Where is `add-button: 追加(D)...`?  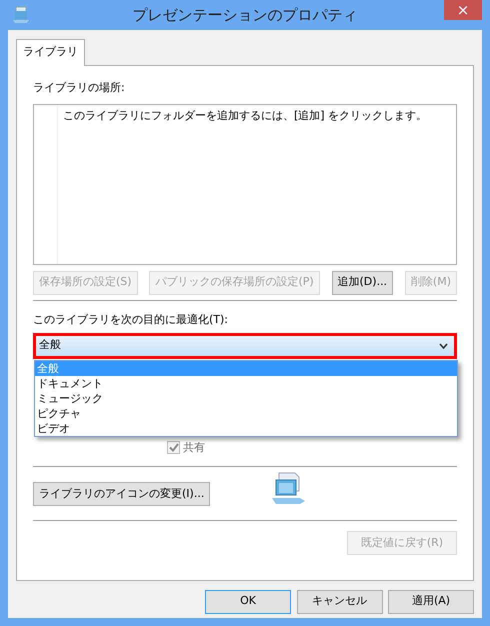 add-button: 追加(D)... is located at coordinates (363, 282).